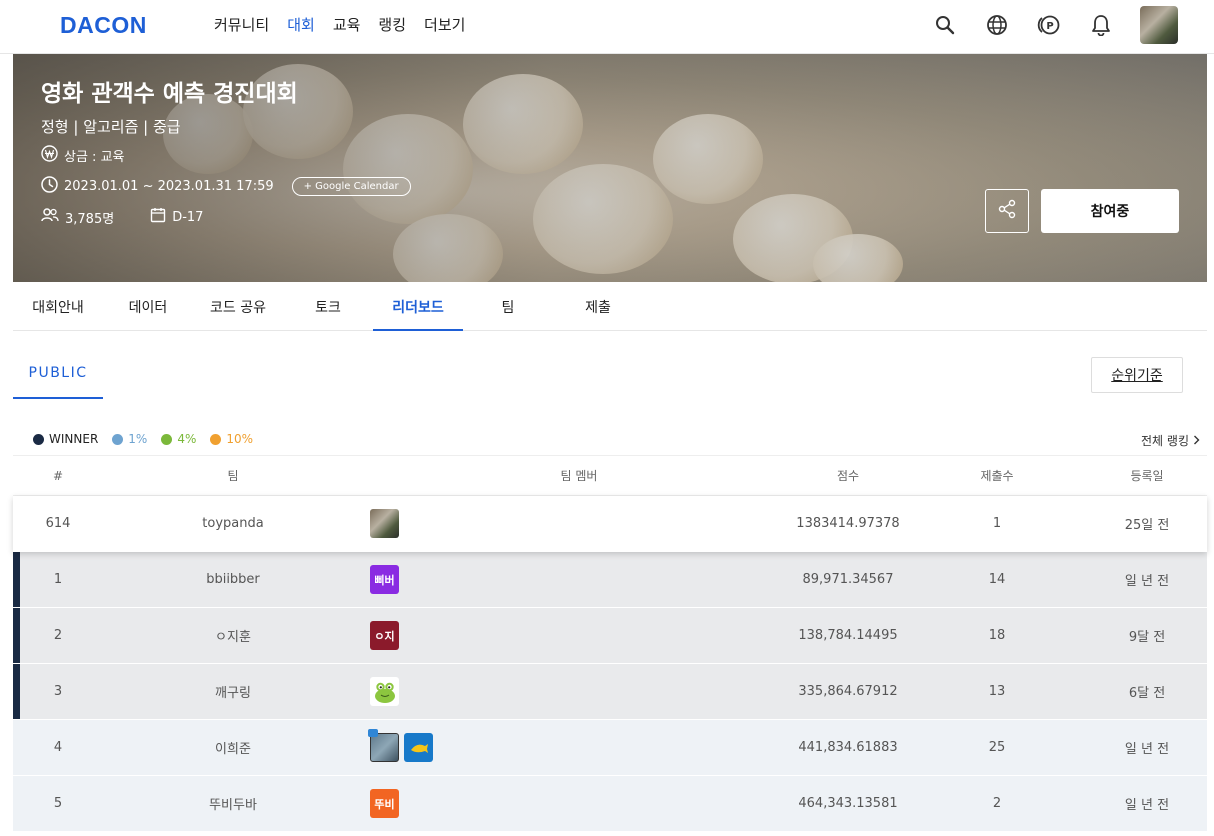 The height and width of the screenshot is (836, 1214). Describe the element at coordinates (997, 579) in the screenshot. I see `submissions-cell: 14` at that location.